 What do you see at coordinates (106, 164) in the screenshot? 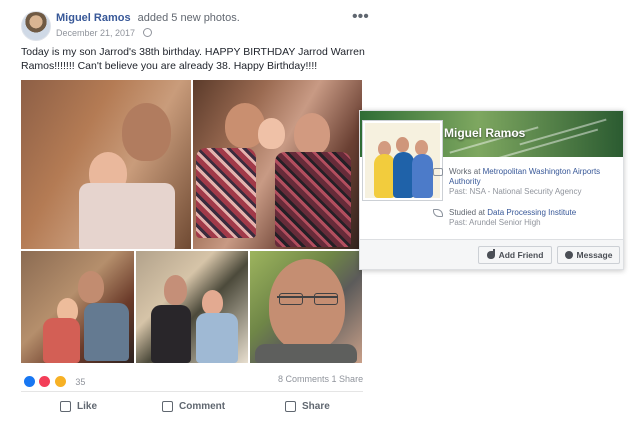
I see `photo-1-father-holding-baby` at bounding box center [106, 164].